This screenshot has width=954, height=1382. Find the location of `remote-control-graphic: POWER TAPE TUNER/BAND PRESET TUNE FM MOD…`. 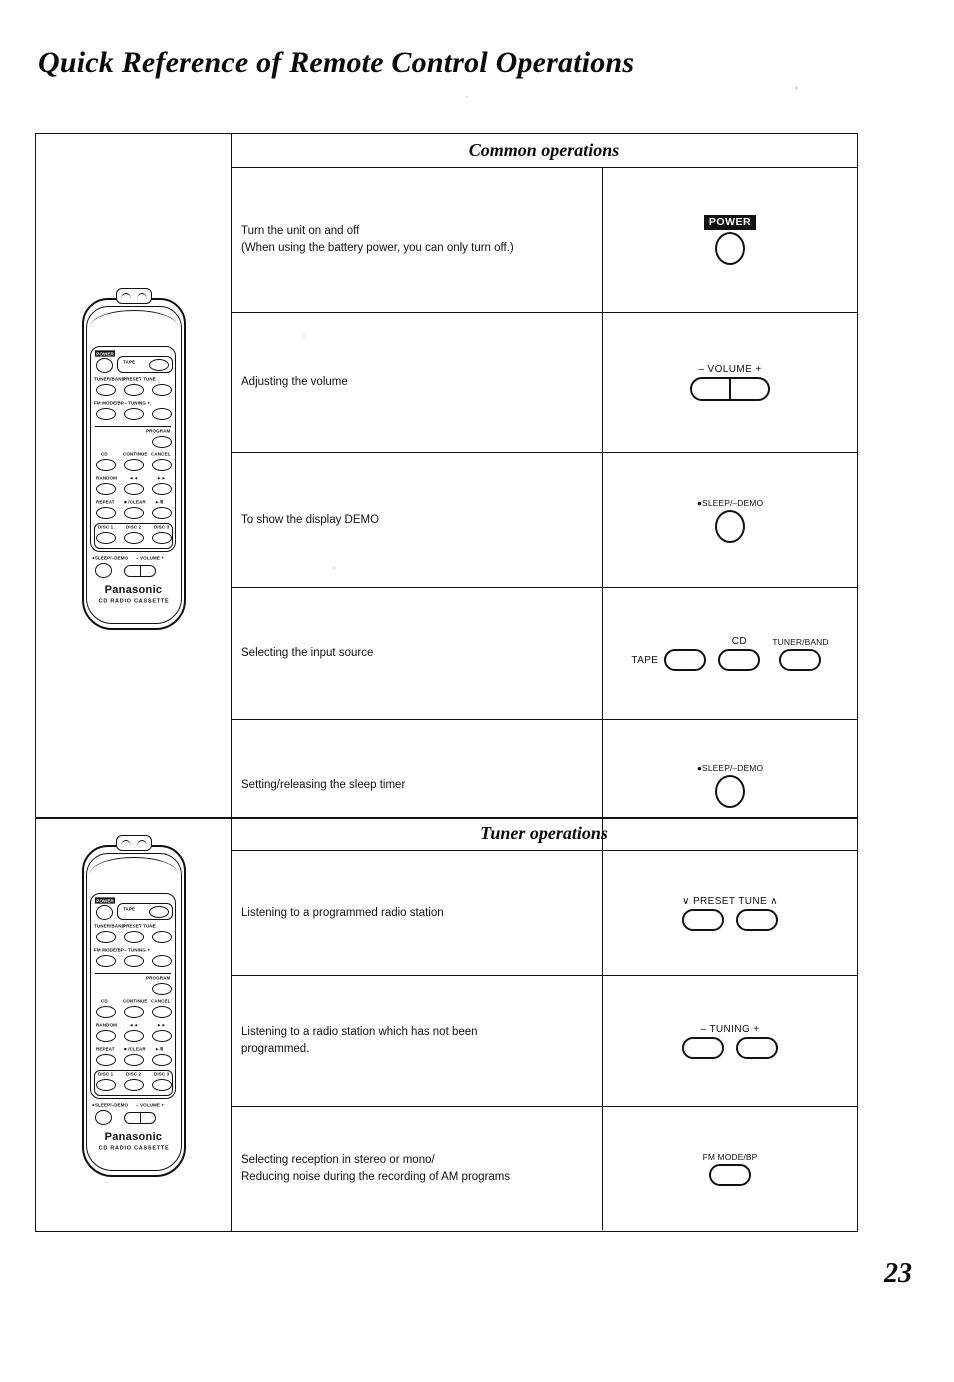

remote-control-graphic: POWER TAPE TUNER/BAND PRESET TUNE FM MOD… is located at coordinates (134, 458).